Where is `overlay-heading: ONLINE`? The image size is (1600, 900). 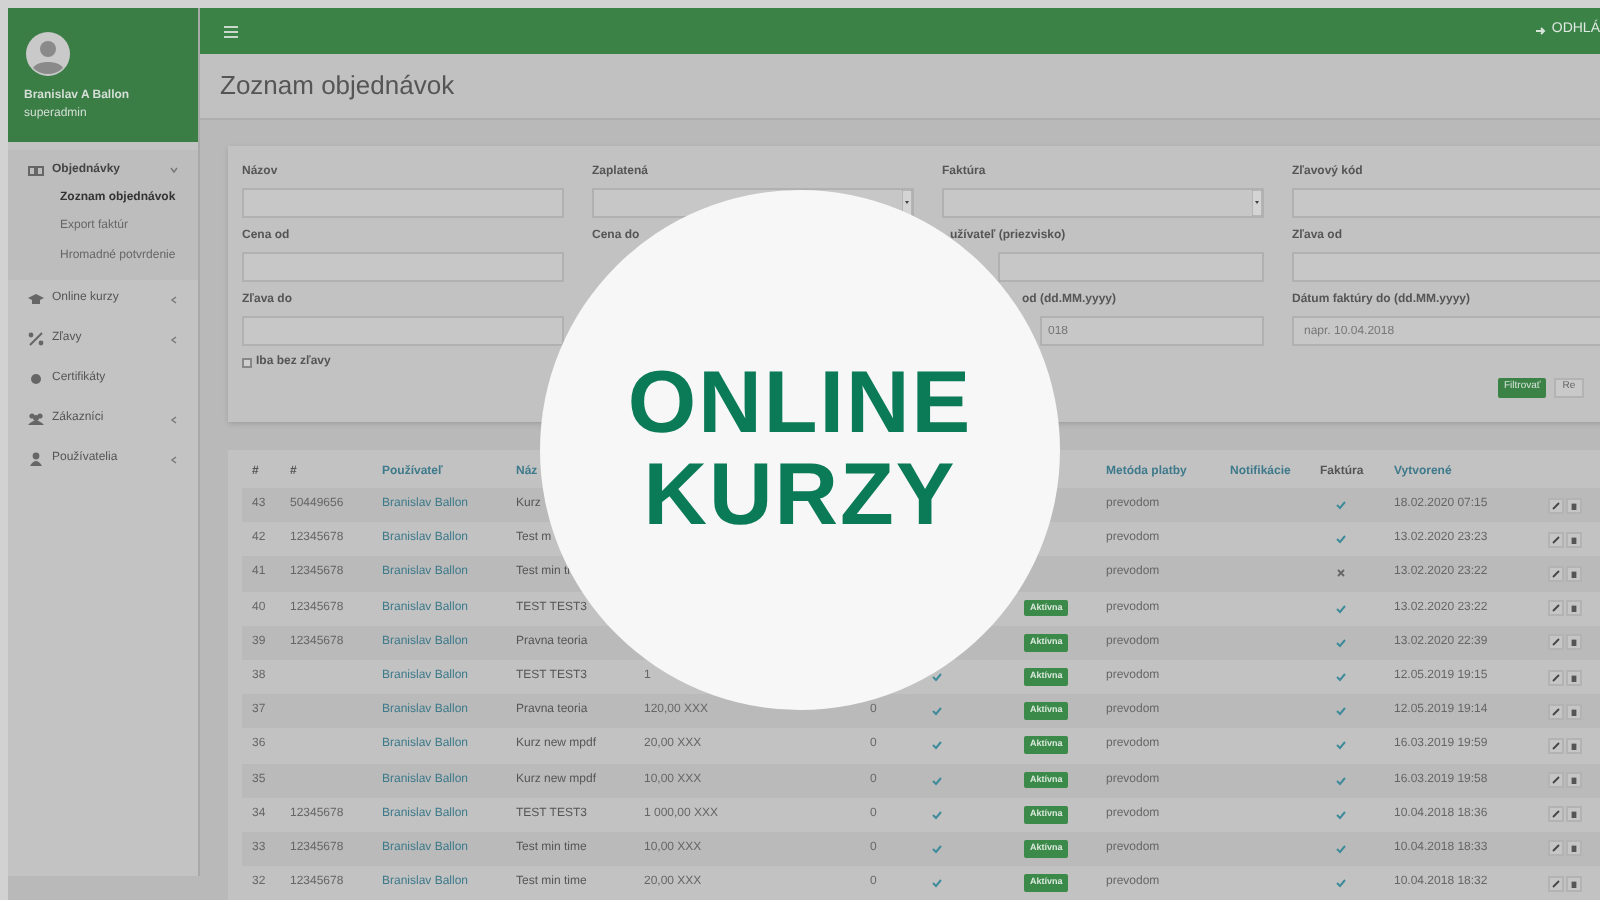 overlay-heading: ONLINE is located at coordinates (800, 403).